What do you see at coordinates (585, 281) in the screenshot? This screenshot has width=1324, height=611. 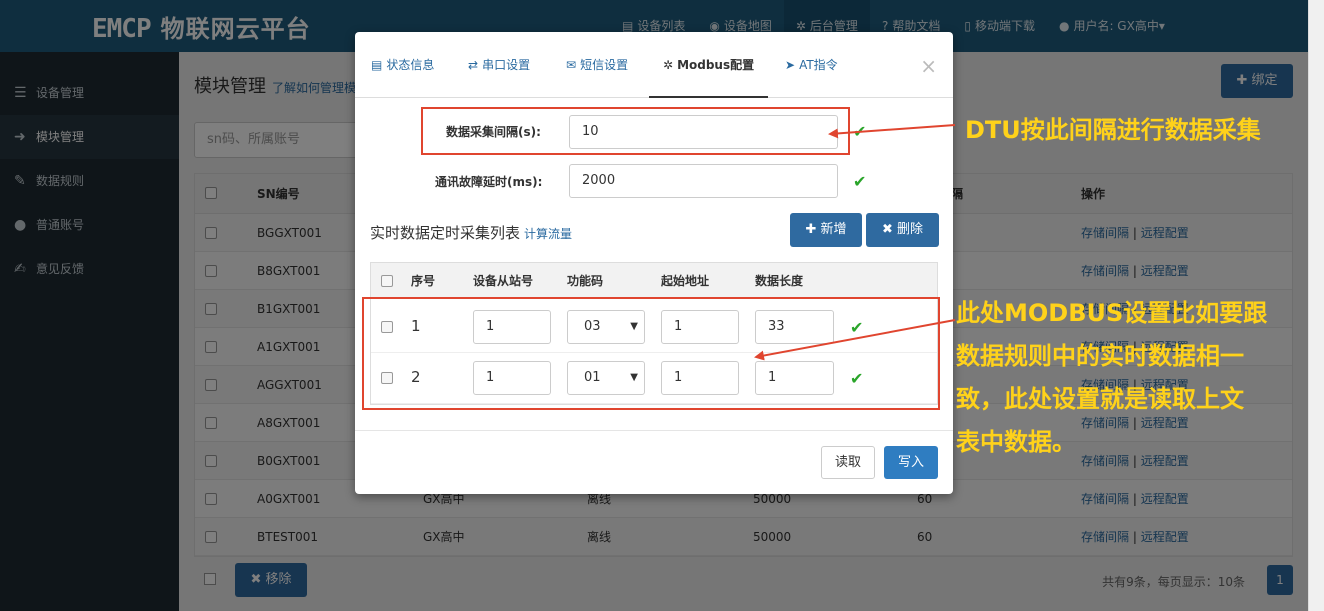 I see `column-header-function: 功能码` at bounding box center [585, 281].